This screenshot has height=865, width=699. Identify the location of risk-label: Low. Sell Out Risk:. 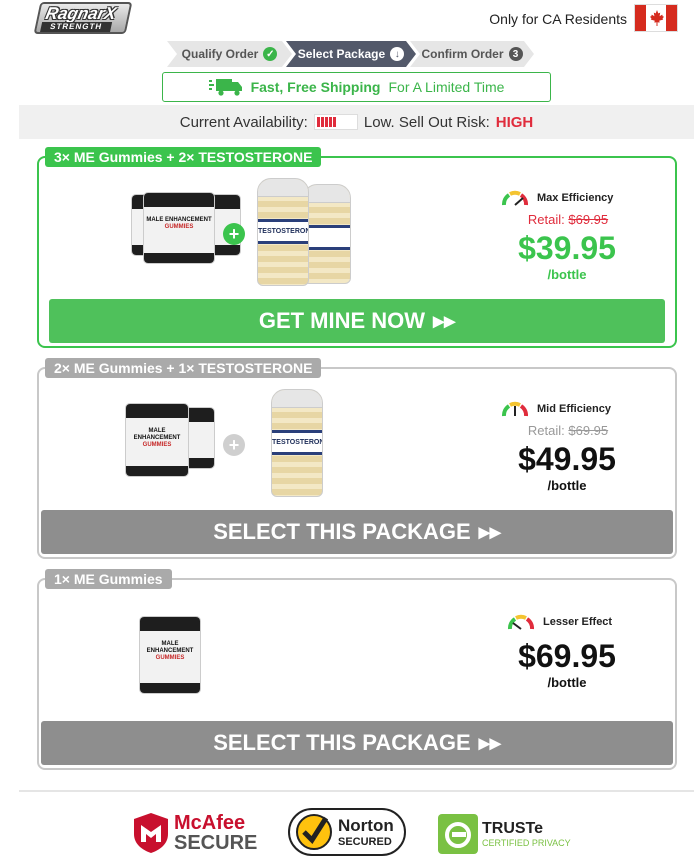
(426, 122).